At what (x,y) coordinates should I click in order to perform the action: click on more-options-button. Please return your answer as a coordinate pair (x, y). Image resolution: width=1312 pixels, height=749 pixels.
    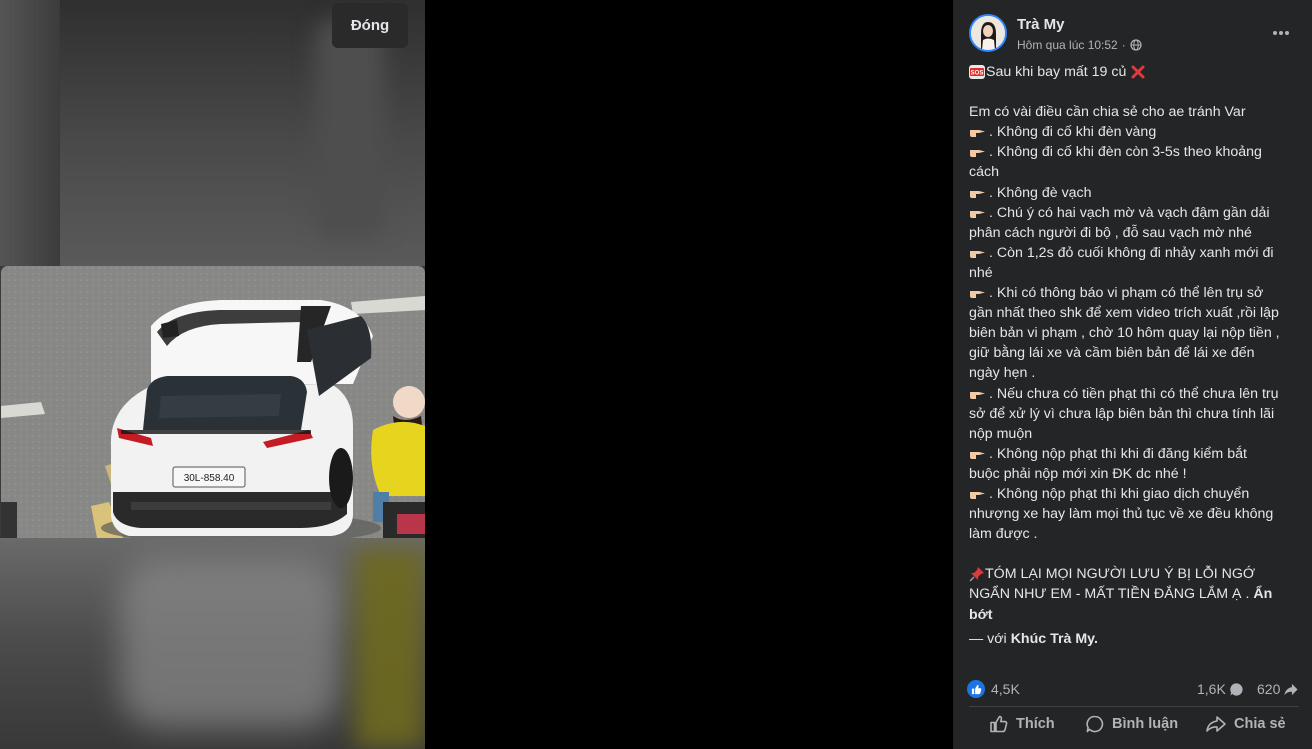
    Looking at the image, I should click on (1281, 33).